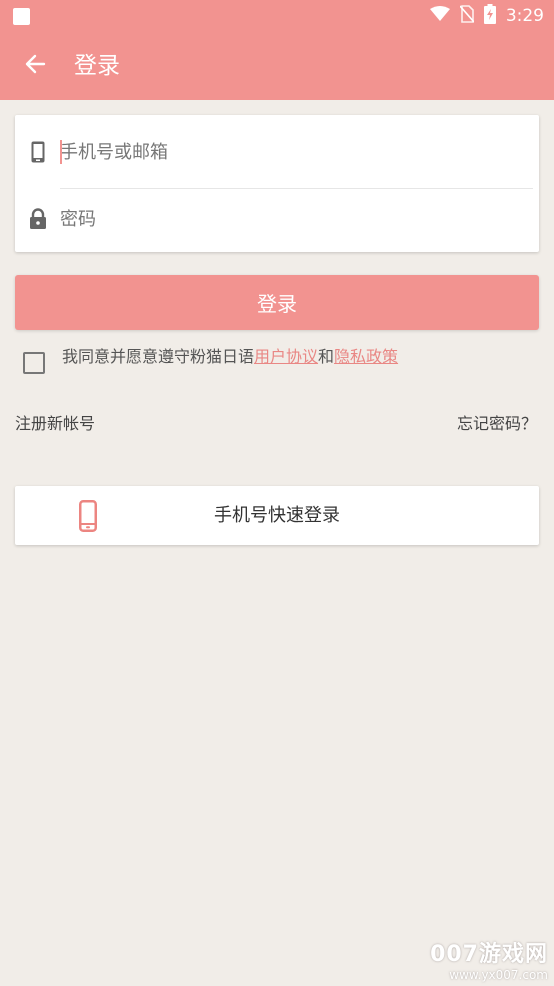 The width and height of the screenshot is (554, 986). I want to click on register-link: 注册新帐号, so click(55, 422).